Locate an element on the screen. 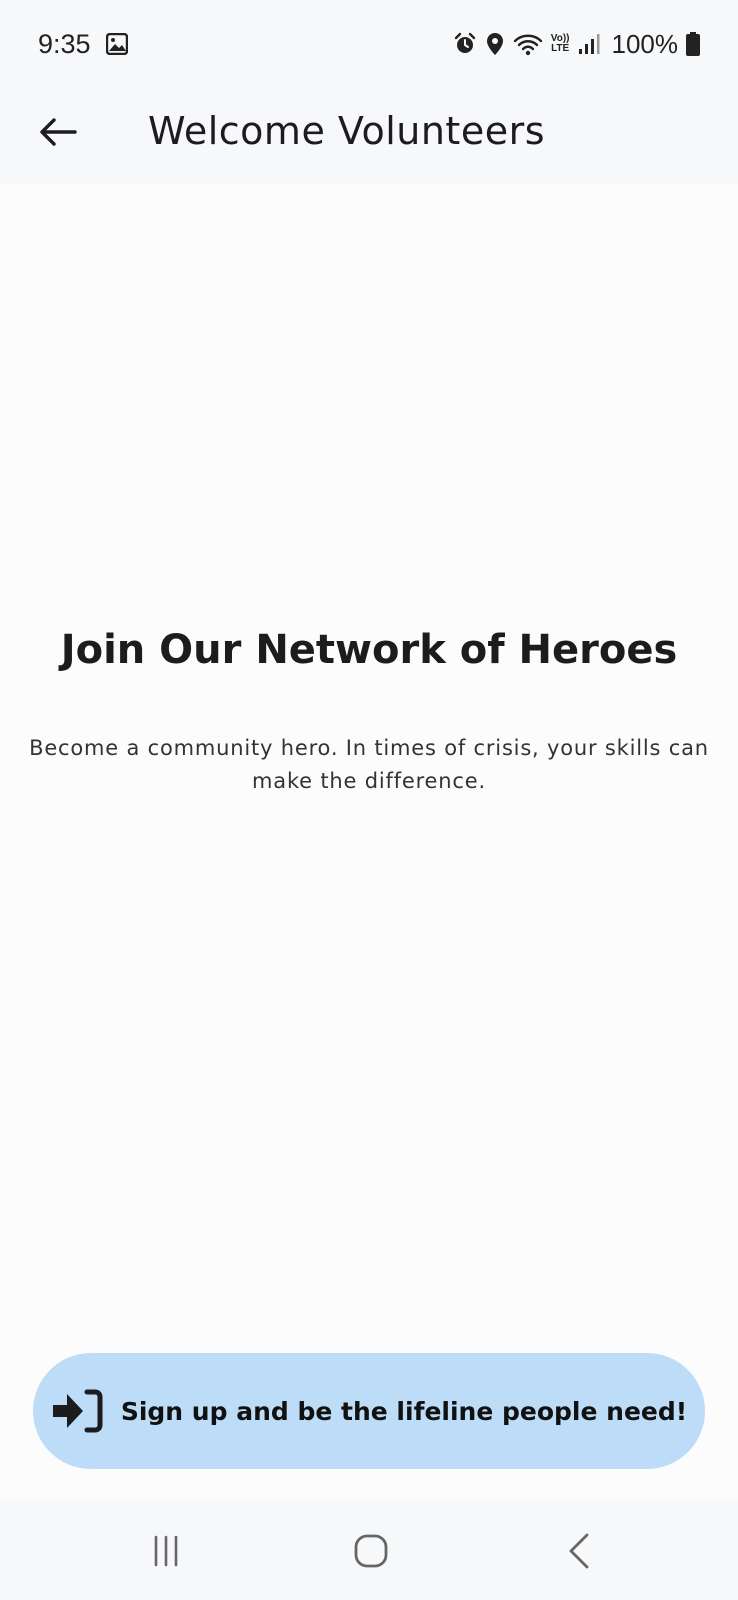 The width and height of the screenshot is (738, 1600). battery-icon is located at coordinates (693, 44).